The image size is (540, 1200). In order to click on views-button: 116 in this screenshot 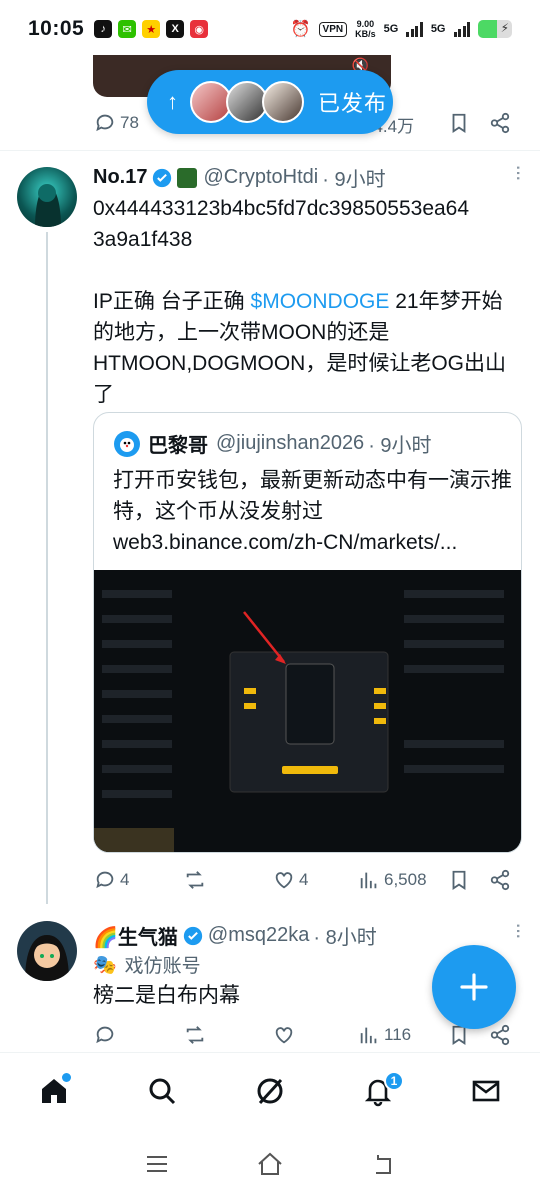, I will do `click(384, 1035)`.